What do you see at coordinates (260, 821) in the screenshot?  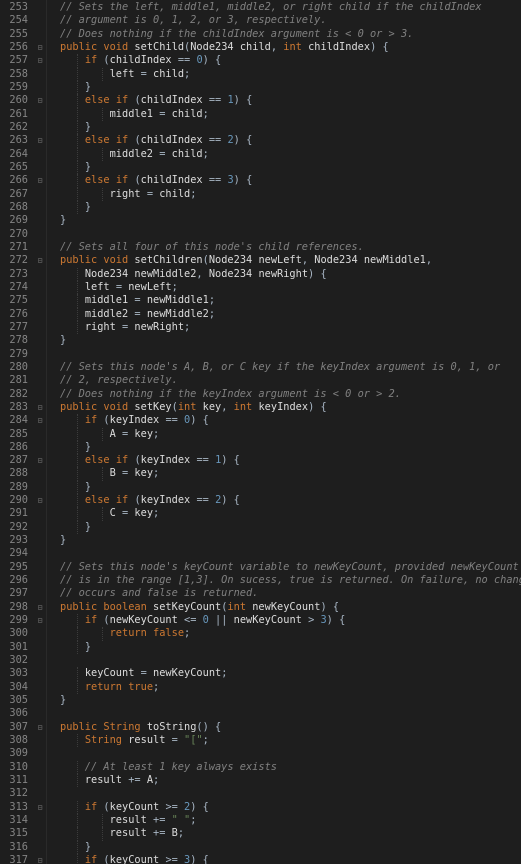 I see `code-line: 314 result += " ";` at bounding box center [260, 821].